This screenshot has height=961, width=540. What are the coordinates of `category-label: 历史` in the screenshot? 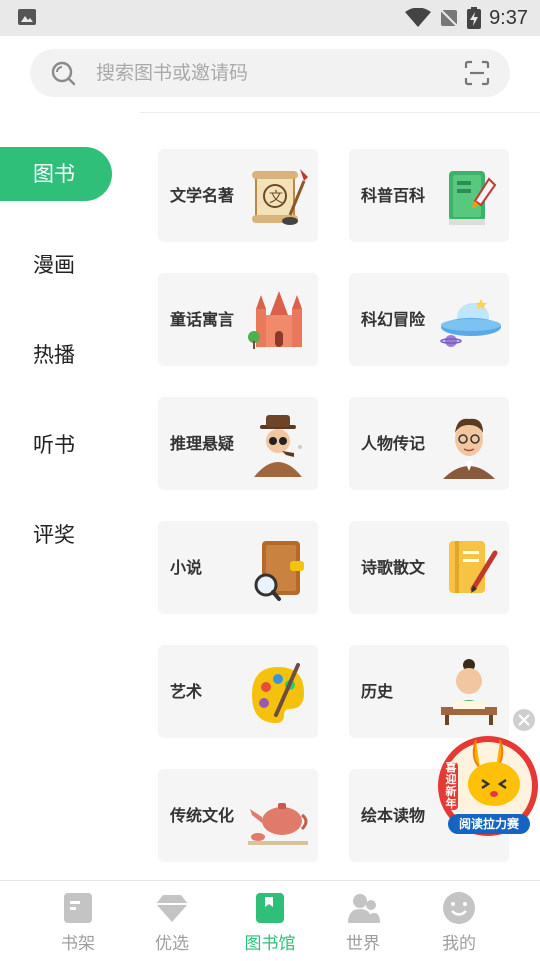 It's located at (377, 691).